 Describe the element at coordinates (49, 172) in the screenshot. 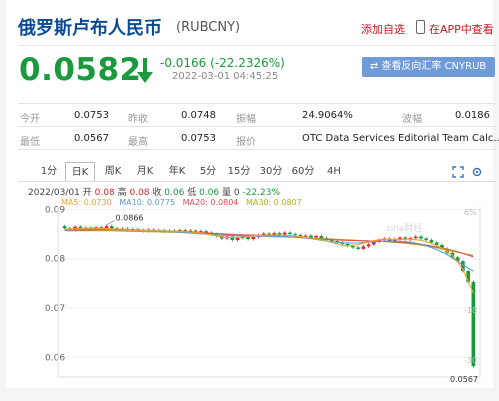

I see `tab-1min: 1分` at that location.